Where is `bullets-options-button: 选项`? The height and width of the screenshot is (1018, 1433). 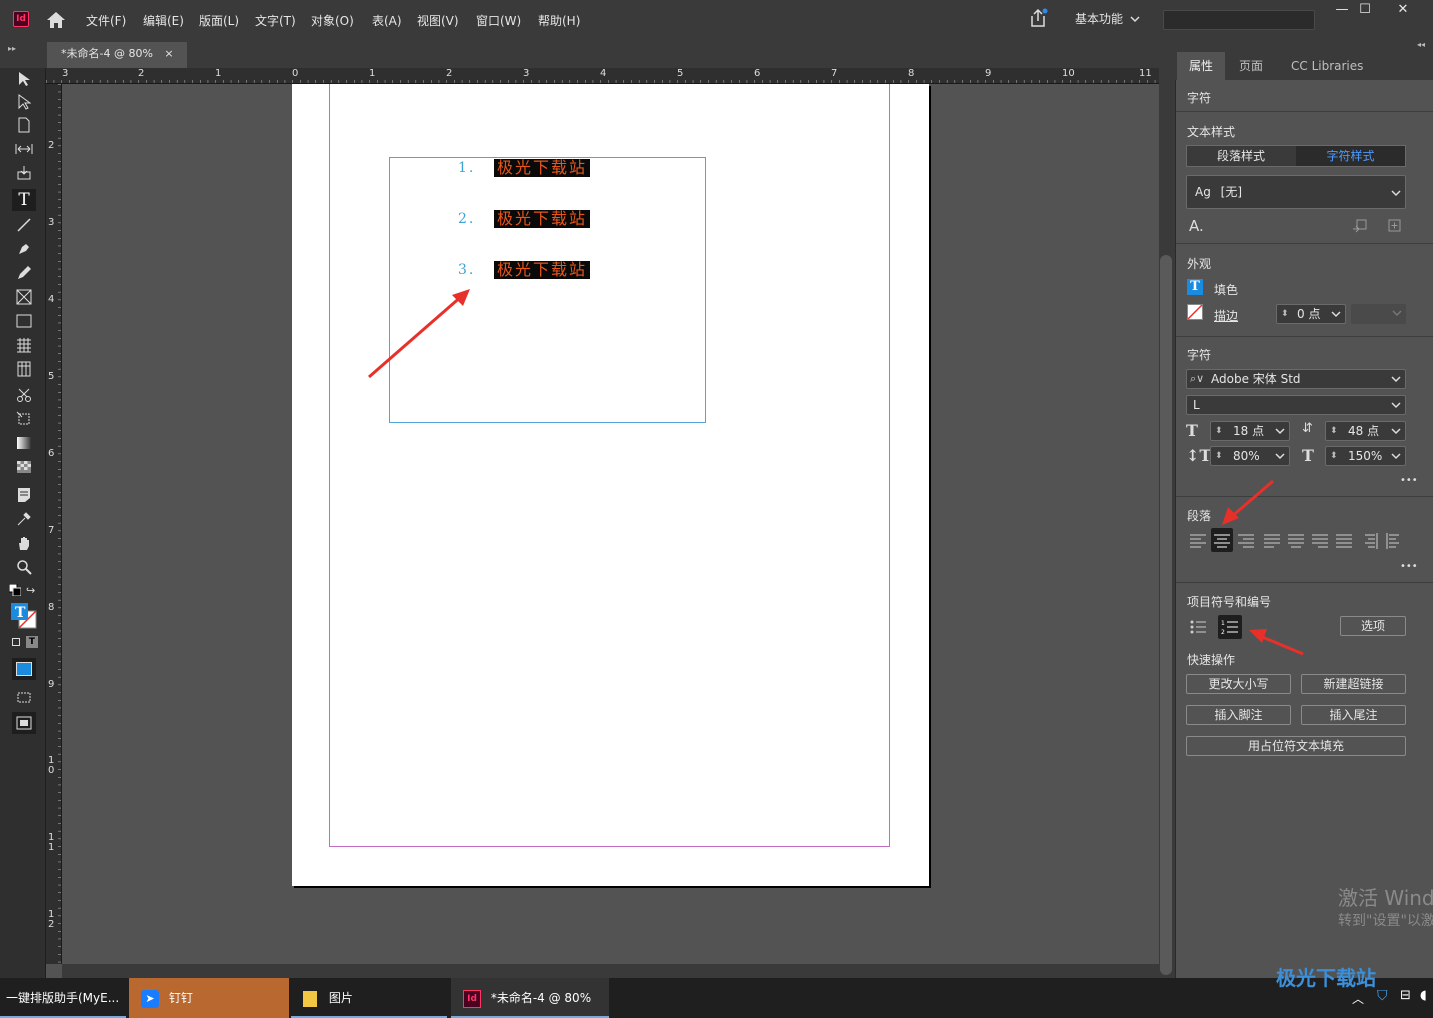
bullets-options-button: 选项 is located at coordinates (1373, 626).